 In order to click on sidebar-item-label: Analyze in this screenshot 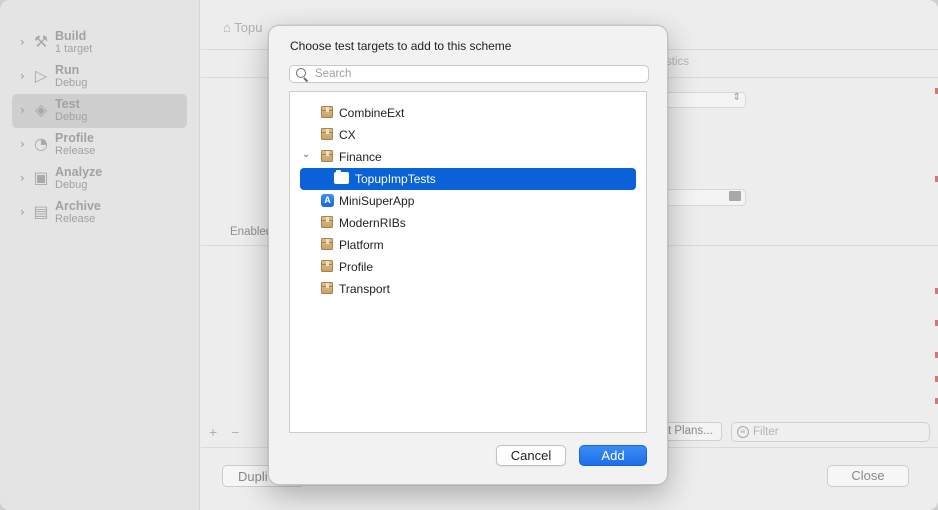, I will do `click(79, 172)`.